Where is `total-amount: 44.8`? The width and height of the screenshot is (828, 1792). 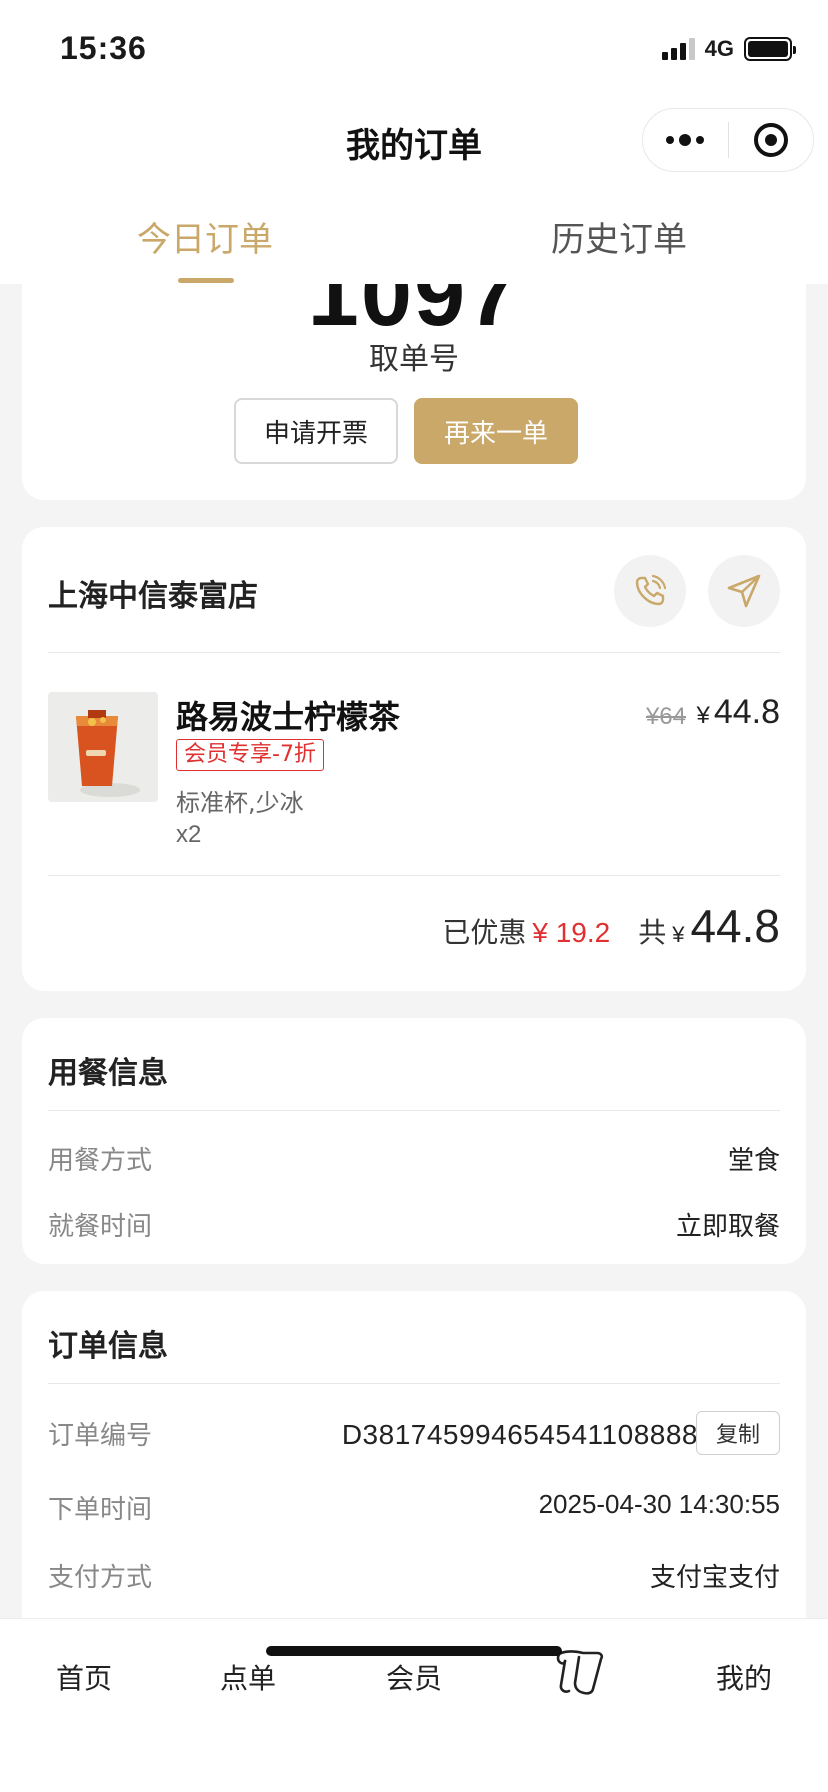
total-amount: 44.8 is located at coordinates (735, 926).